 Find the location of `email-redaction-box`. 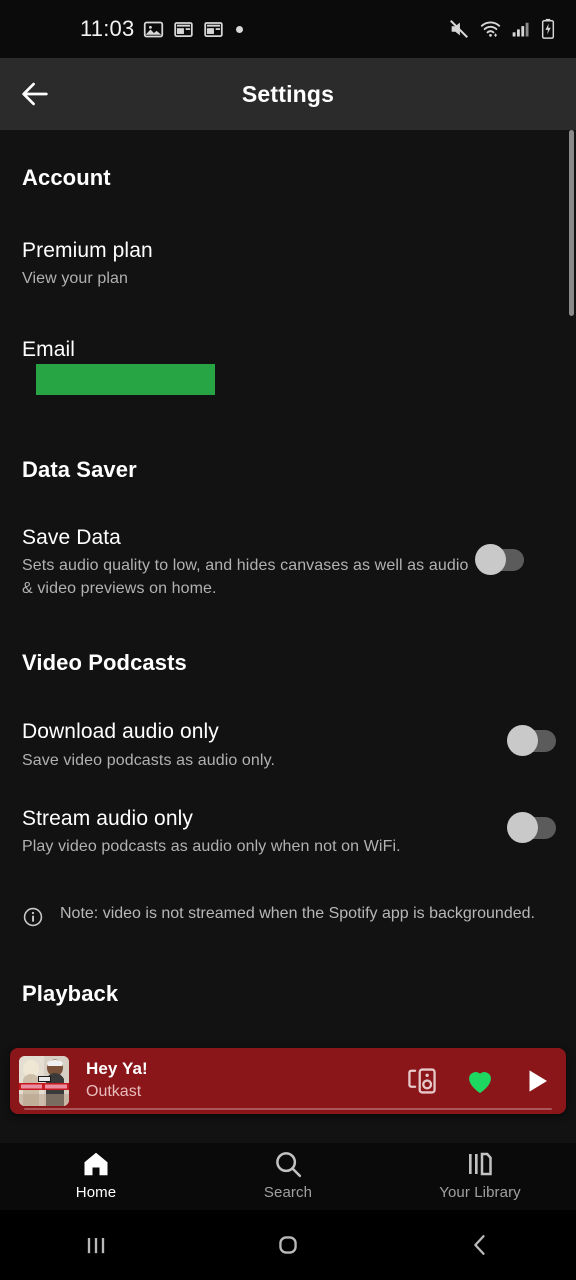

email-redaction-box is located at coordinates (125, 379).